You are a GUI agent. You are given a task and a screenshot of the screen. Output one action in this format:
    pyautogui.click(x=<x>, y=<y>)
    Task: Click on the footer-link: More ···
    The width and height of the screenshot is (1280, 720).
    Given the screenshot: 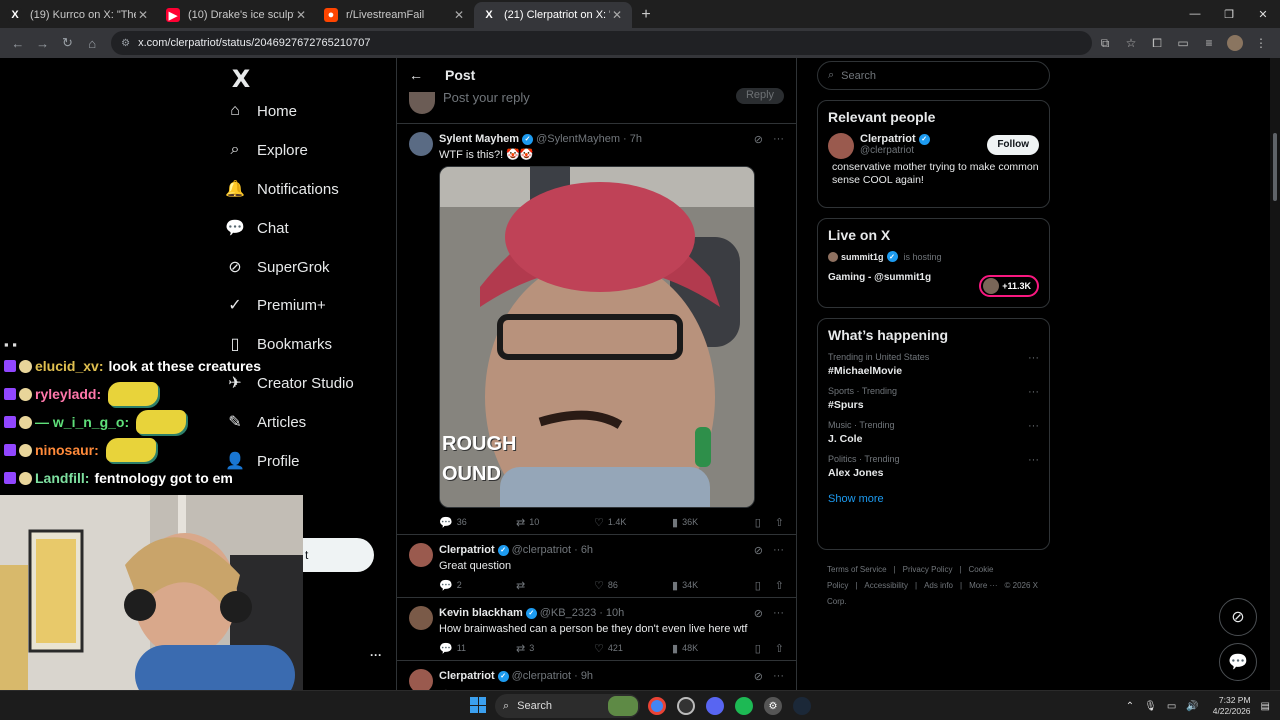 What is the action you would take?
    pyautogui.click(x=983, y=585)
    